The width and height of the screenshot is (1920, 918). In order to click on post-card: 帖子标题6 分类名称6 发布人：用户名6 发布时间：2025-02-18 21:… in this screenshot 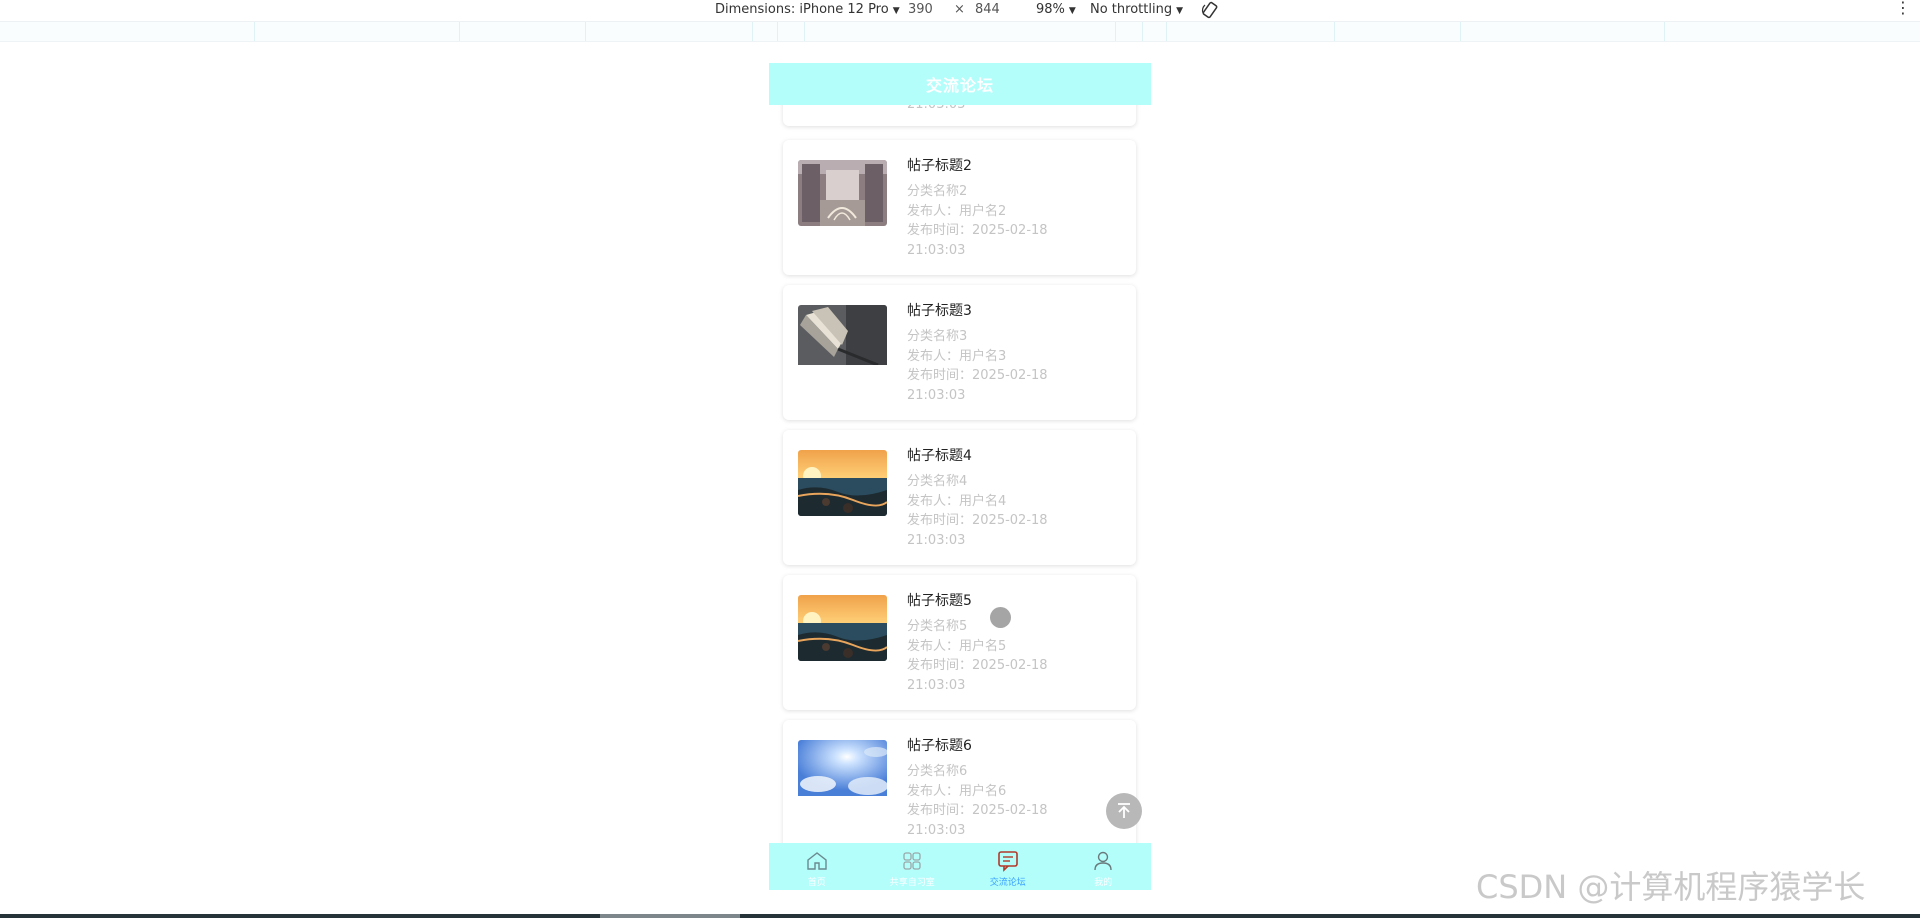, I will do `click(959, 787)`.